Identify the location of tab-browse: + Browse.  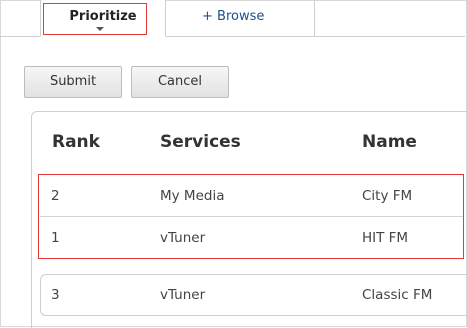
(239, 18).